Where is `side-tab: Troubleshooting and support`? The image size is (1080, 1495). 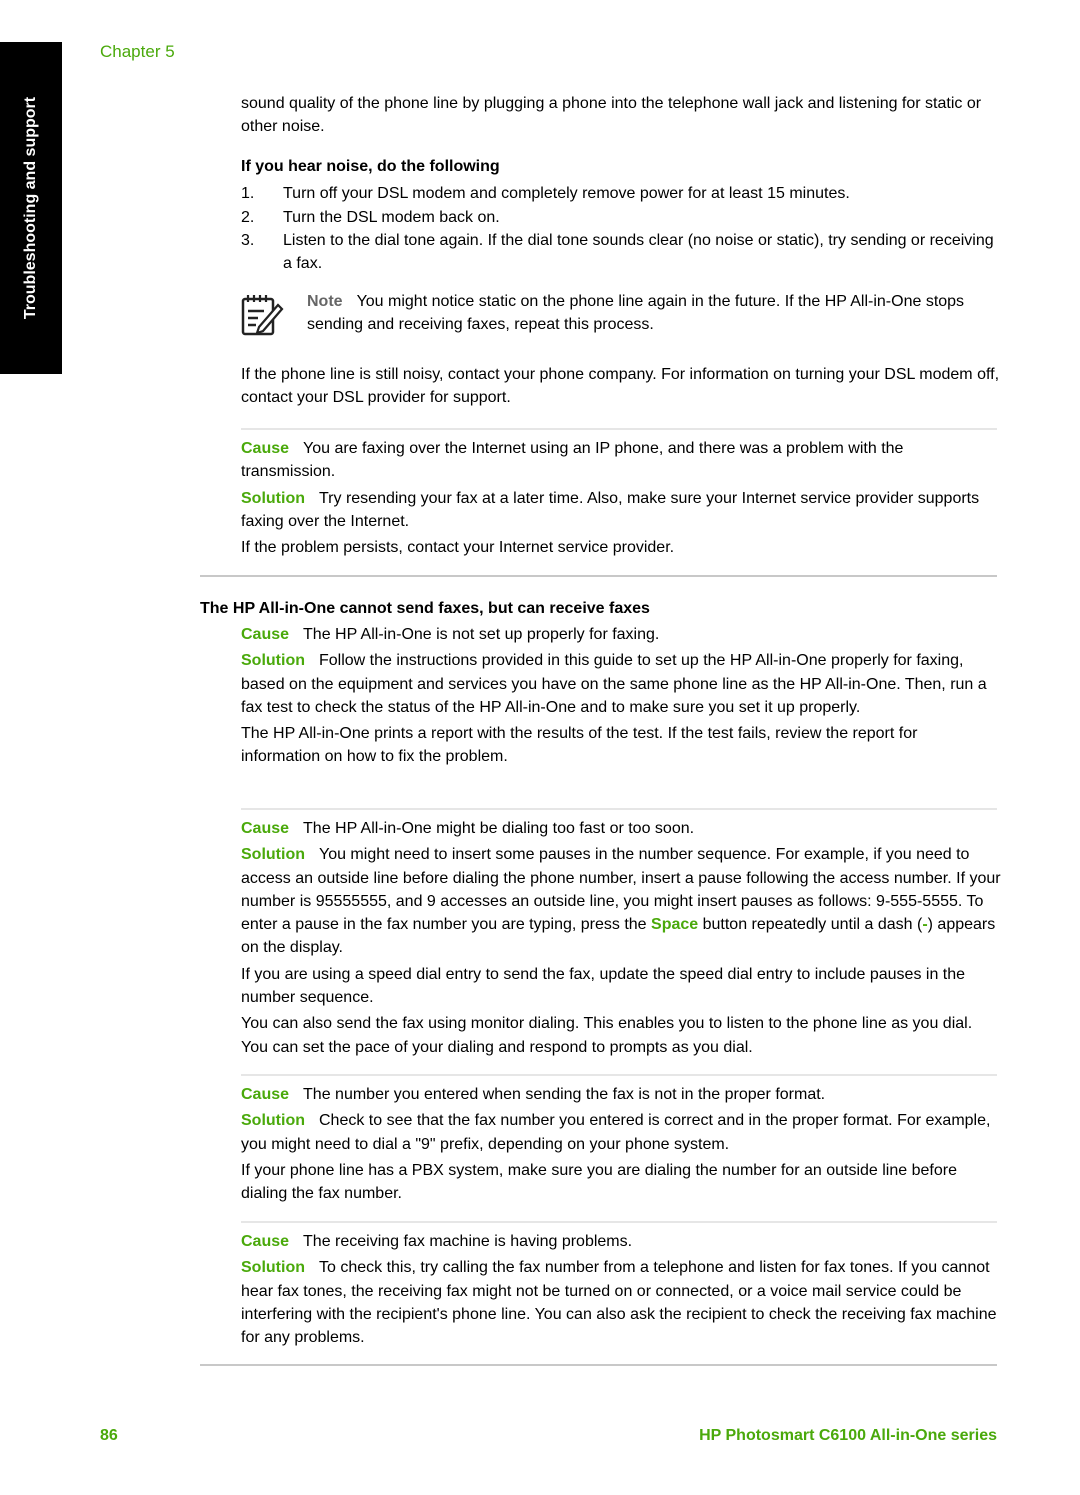 side-tab: Troubleshooting and support is located at coordinates (31, 208).